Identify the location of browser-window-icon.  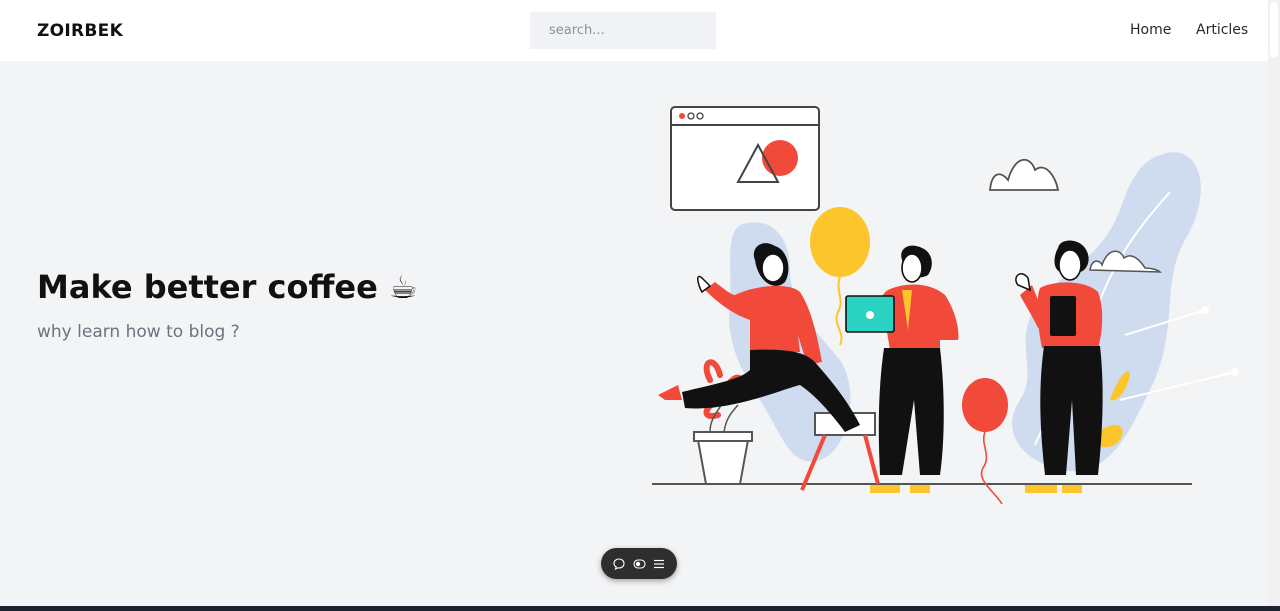
(745, 158).